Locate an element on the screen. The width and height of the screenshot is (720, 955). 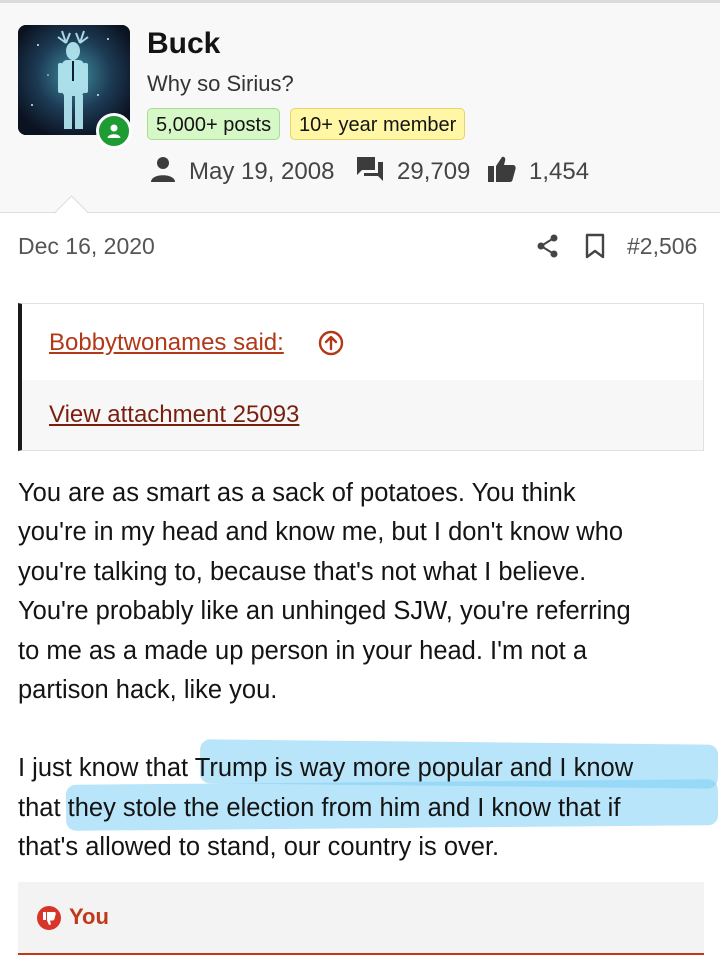
reactions-bar: You is located at coordinates (361, 918).